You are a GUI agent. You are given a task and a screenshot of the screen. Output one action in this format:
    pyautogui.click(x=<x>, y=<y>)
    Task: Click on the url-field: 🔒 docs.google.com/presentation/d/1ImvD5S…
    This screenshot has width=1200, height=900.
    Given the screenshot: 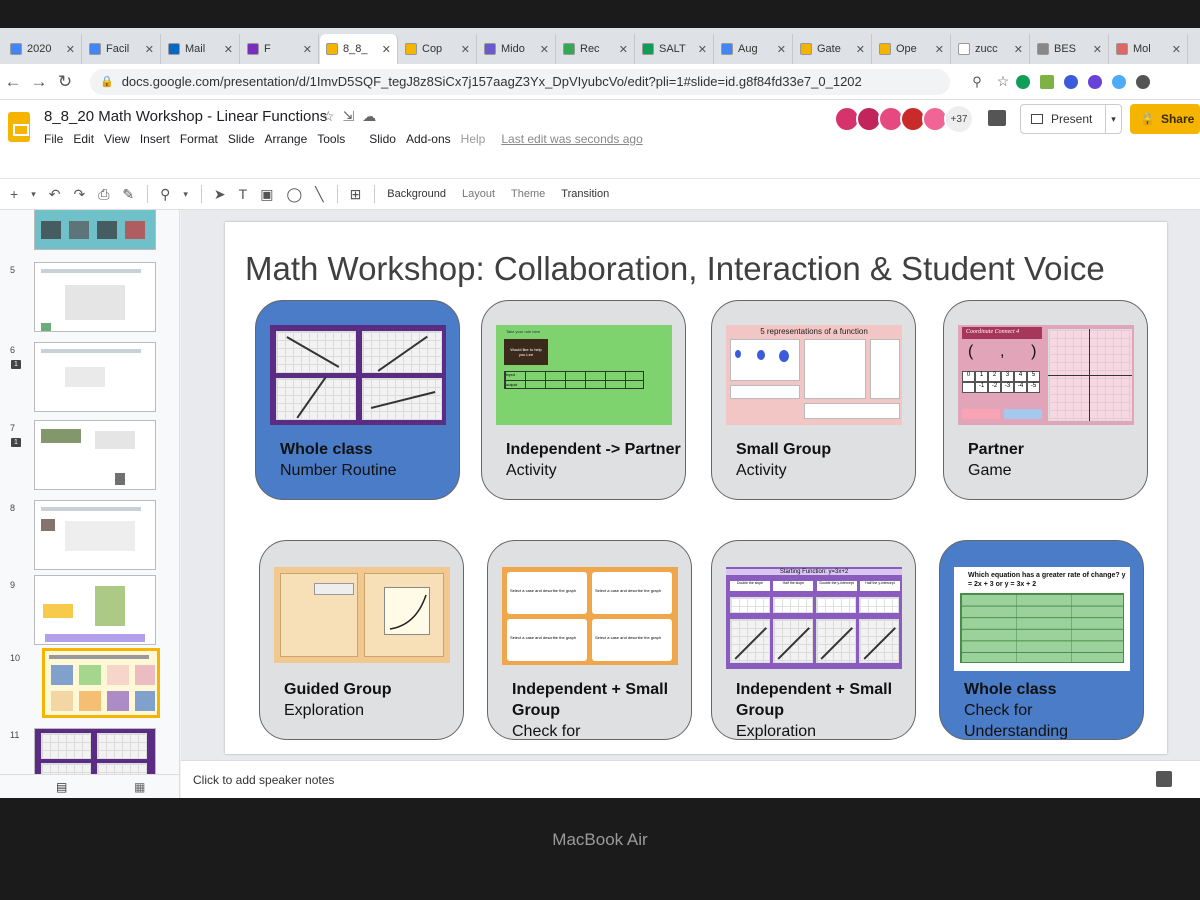 What is the action you would take?
    pyautogui.click(x=520, y=81)
    